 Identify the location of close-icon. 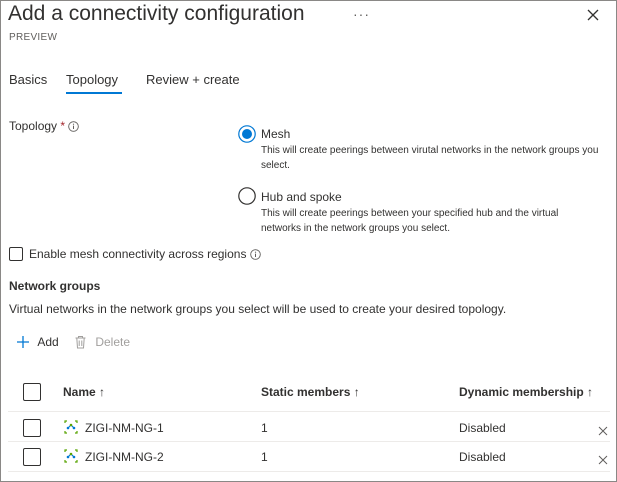
(593, 15).